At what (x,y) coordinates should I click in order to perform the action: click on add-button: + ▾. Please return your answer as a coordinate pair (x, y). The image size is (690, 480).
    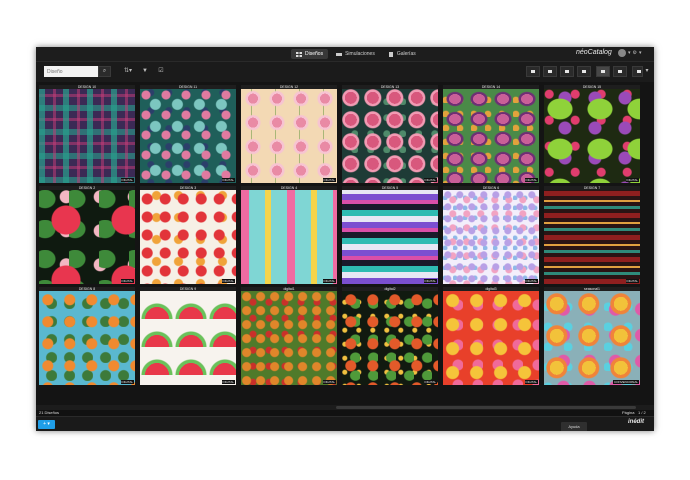
    Looking at the image, I should click on (46, 424).